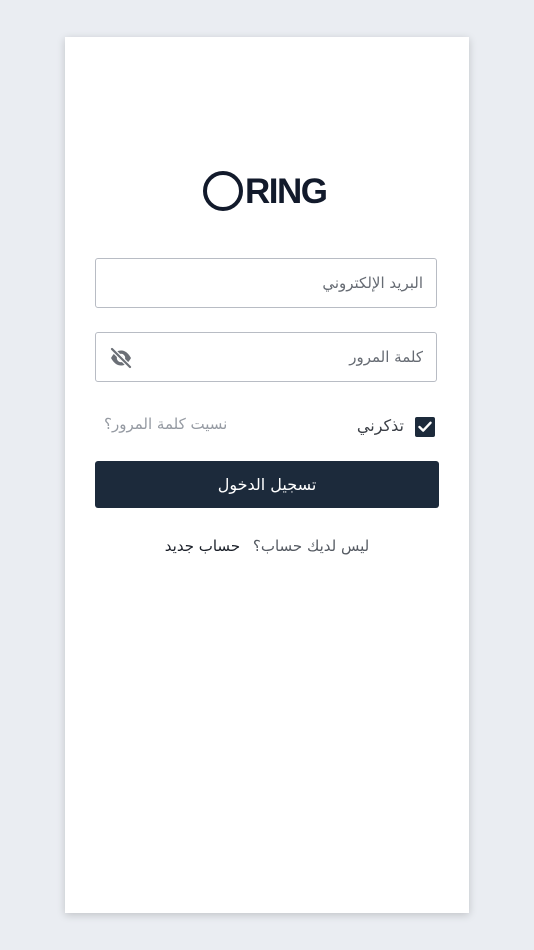 Image resolution: width=534 pixels, height=950 pixels. Describe the element at coordinates (311, 546) in the screenshot. I see `signup-question: ليس لديك حساب؟` at that location.